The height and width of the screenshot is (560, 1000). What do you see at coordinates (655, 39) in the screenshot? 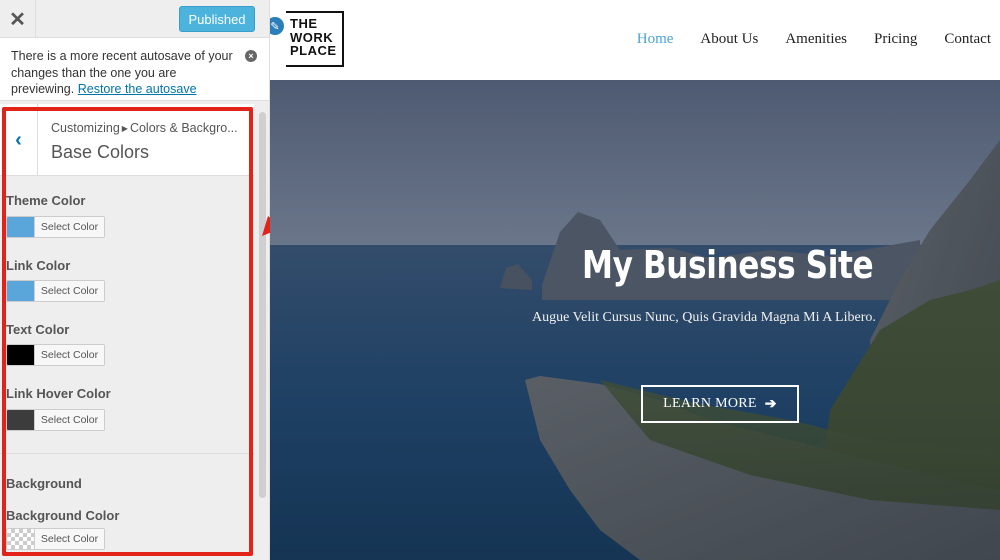
I see `nav-home: Home` at bounding box center [655, 39].